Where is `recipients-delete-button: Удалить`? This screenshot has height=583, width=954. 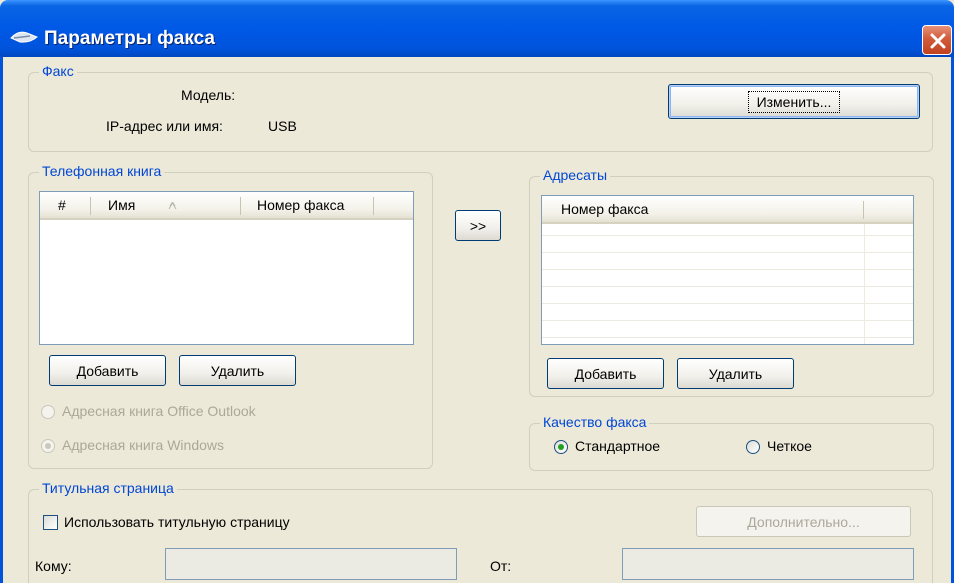
recipients-delete-button: Удалить is located at coordinates (735, 373).